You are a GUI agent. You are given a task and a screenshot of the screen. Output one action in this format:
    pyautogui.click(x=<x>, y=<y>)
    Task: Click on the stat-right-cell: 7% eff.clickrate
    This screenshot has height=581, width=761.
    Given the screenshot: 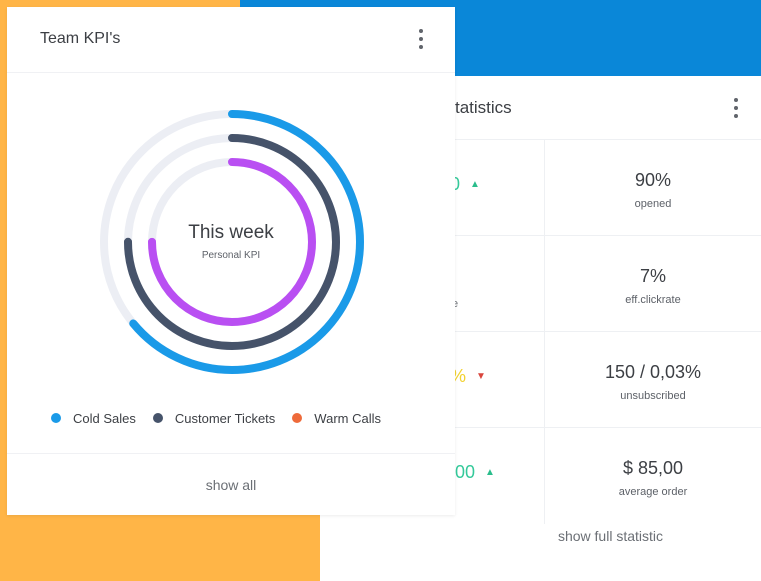 What is the action you would take?
    pyautogui.click(x=653, y=284)
    